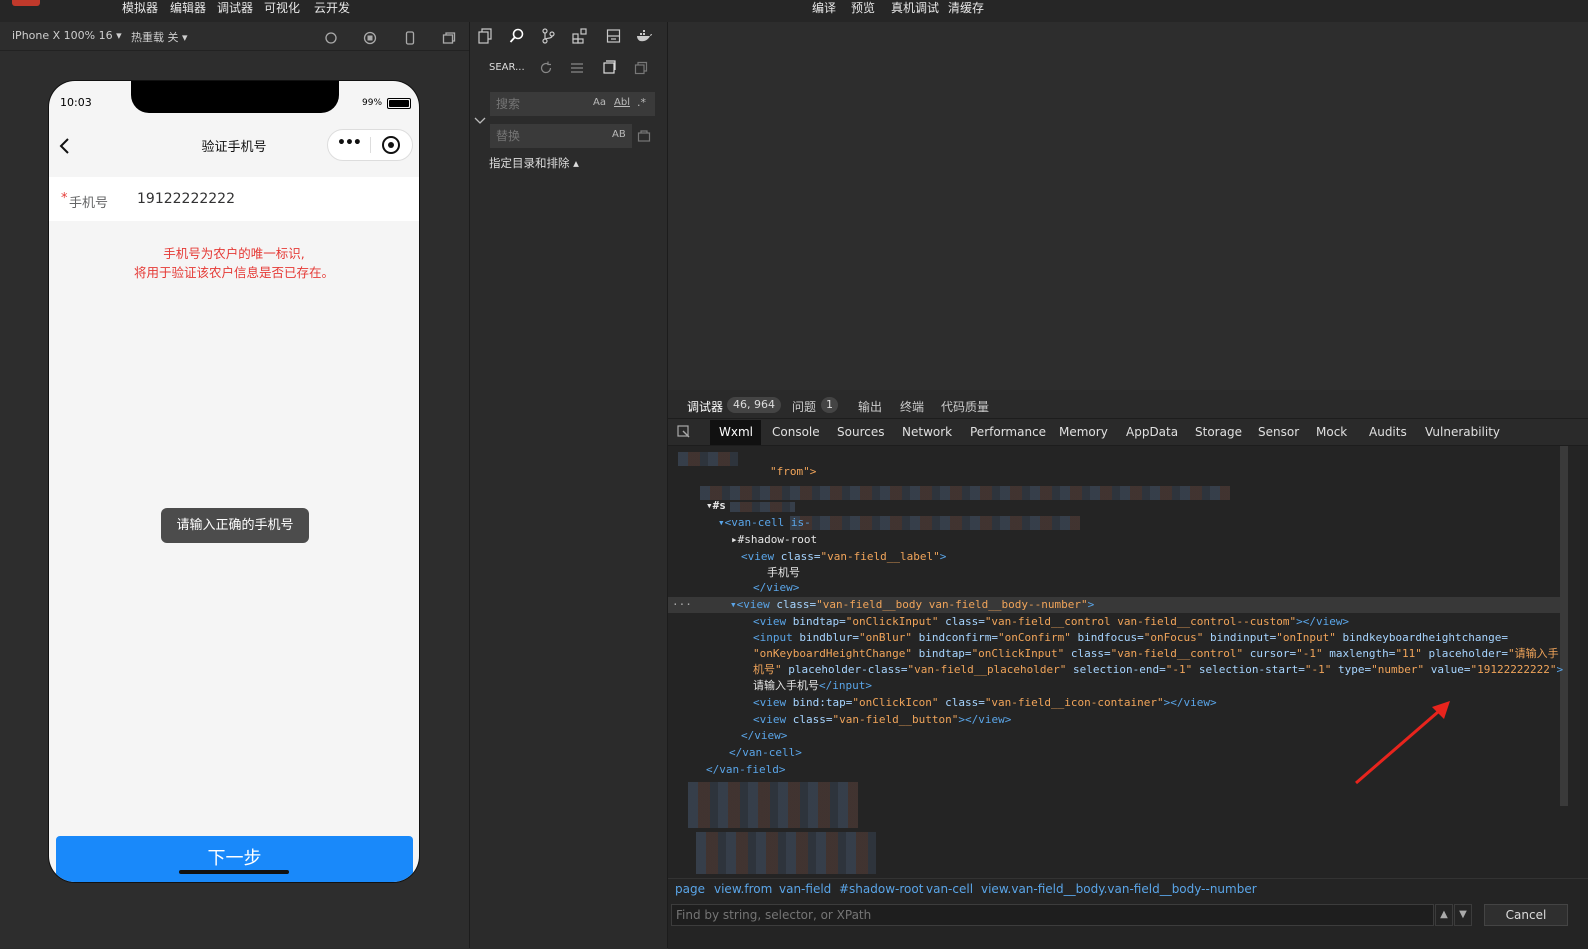  I want to click on menu-editor: 编辑器, so click(188, 9).